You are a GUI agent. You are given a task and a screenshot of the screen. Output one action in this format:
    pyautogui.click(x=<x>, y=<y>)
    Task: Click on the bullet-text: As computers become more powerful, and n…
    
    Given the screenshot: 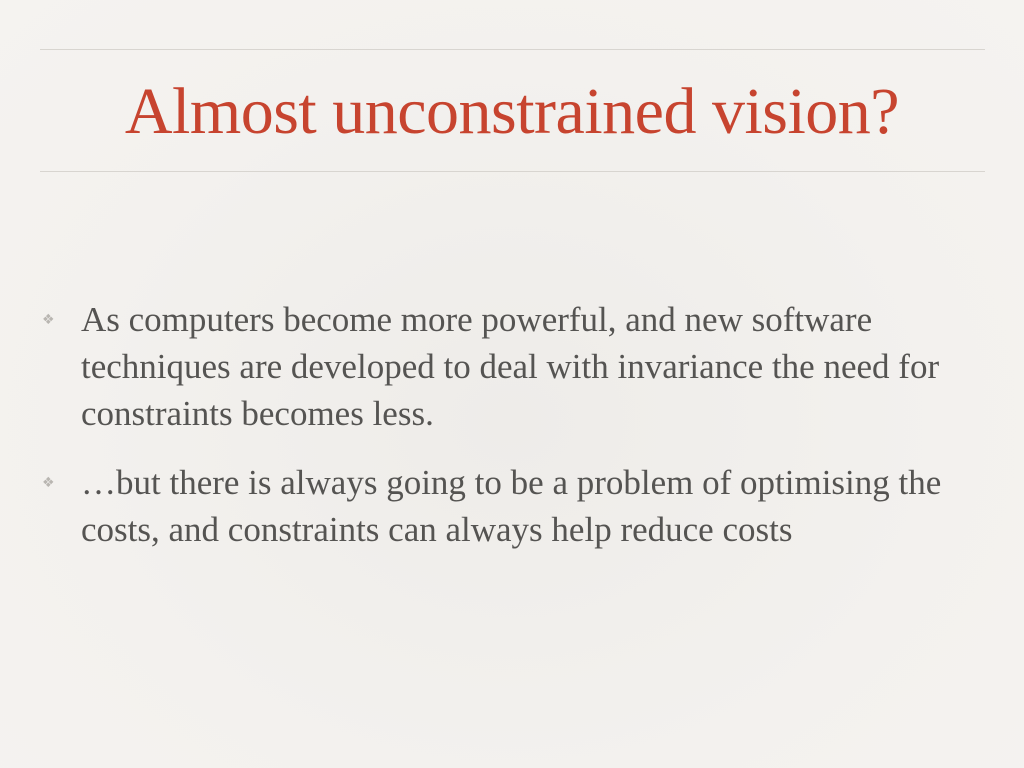 What is the action you would take?
    pyautogui.click(x=510, y=366)
    